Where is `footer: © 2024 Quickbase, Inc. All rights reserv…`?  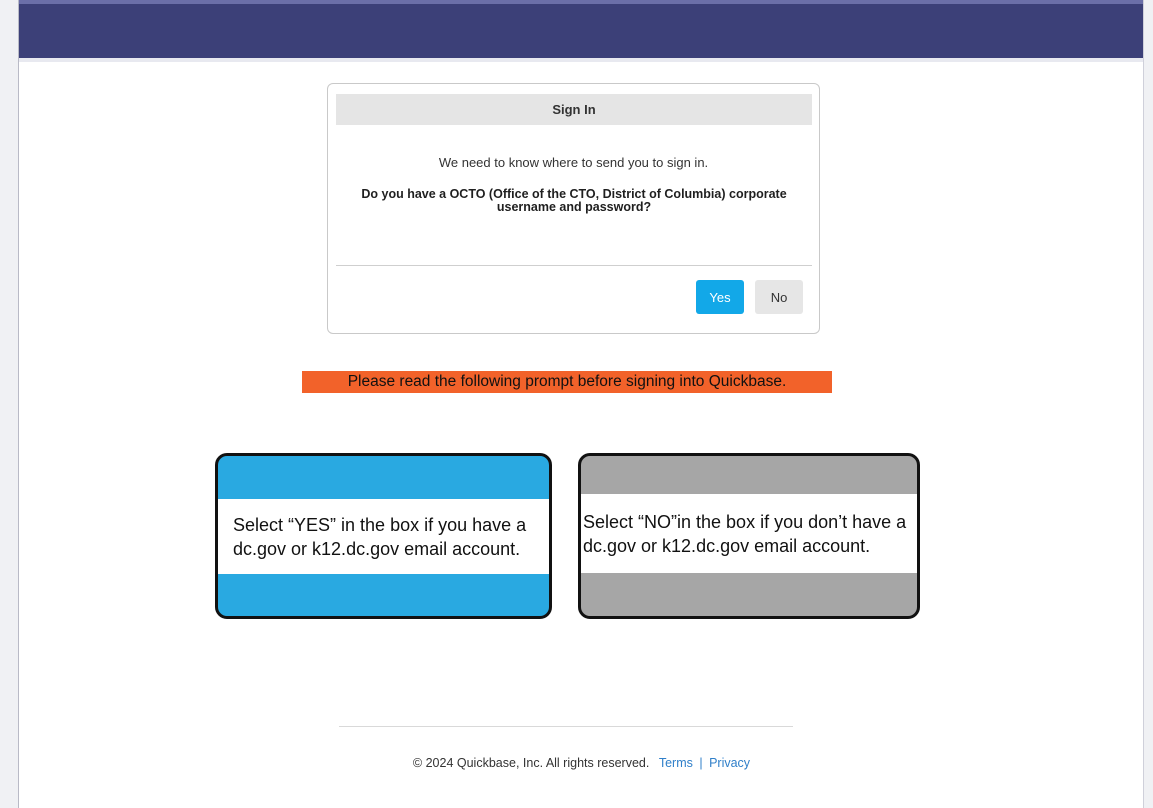
footer: © 2024 Quickbase, Inc. All rights reserv… is located at coordinates (581, 763).